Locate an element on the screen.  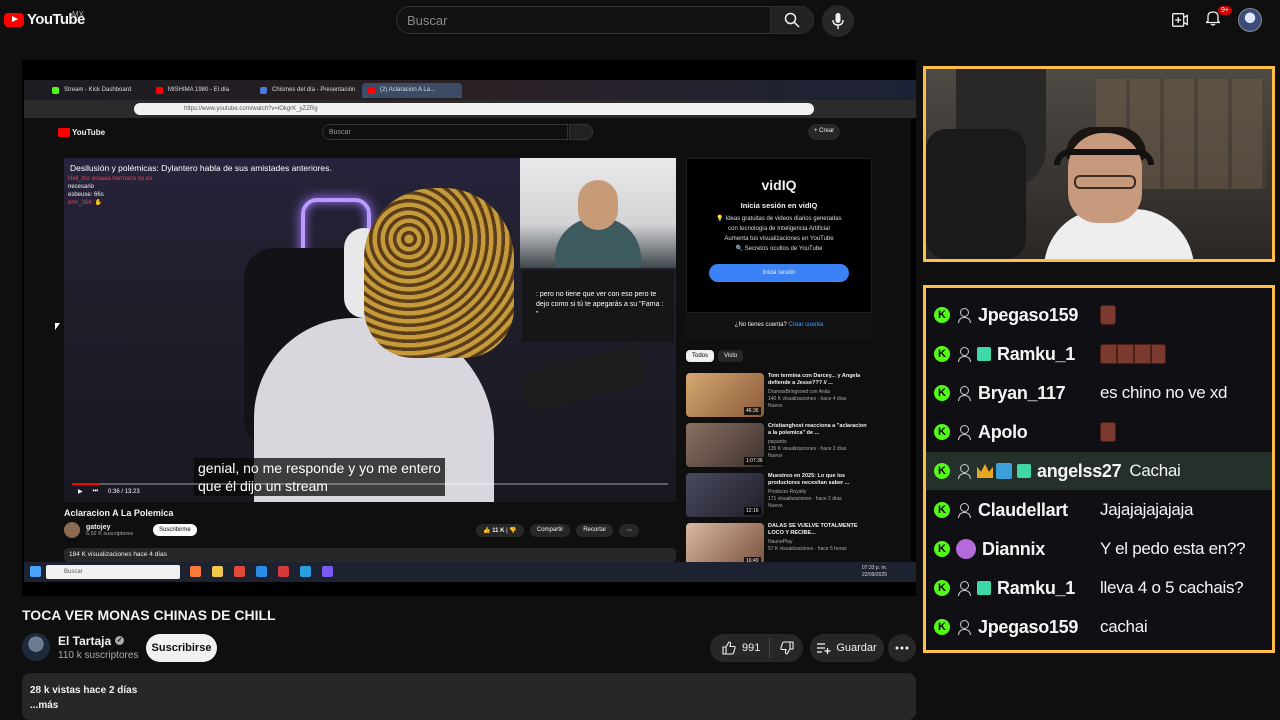
inner-tab-2: MISHIMA 1980 - El día is located at coordinates (200, 90).